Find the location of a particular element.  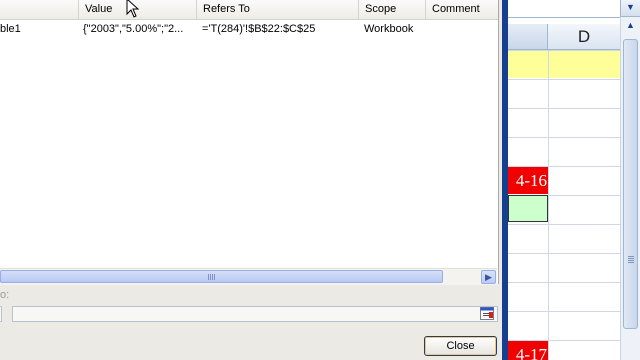

collapse-dialog-icon is located at coordinates (487, 313).